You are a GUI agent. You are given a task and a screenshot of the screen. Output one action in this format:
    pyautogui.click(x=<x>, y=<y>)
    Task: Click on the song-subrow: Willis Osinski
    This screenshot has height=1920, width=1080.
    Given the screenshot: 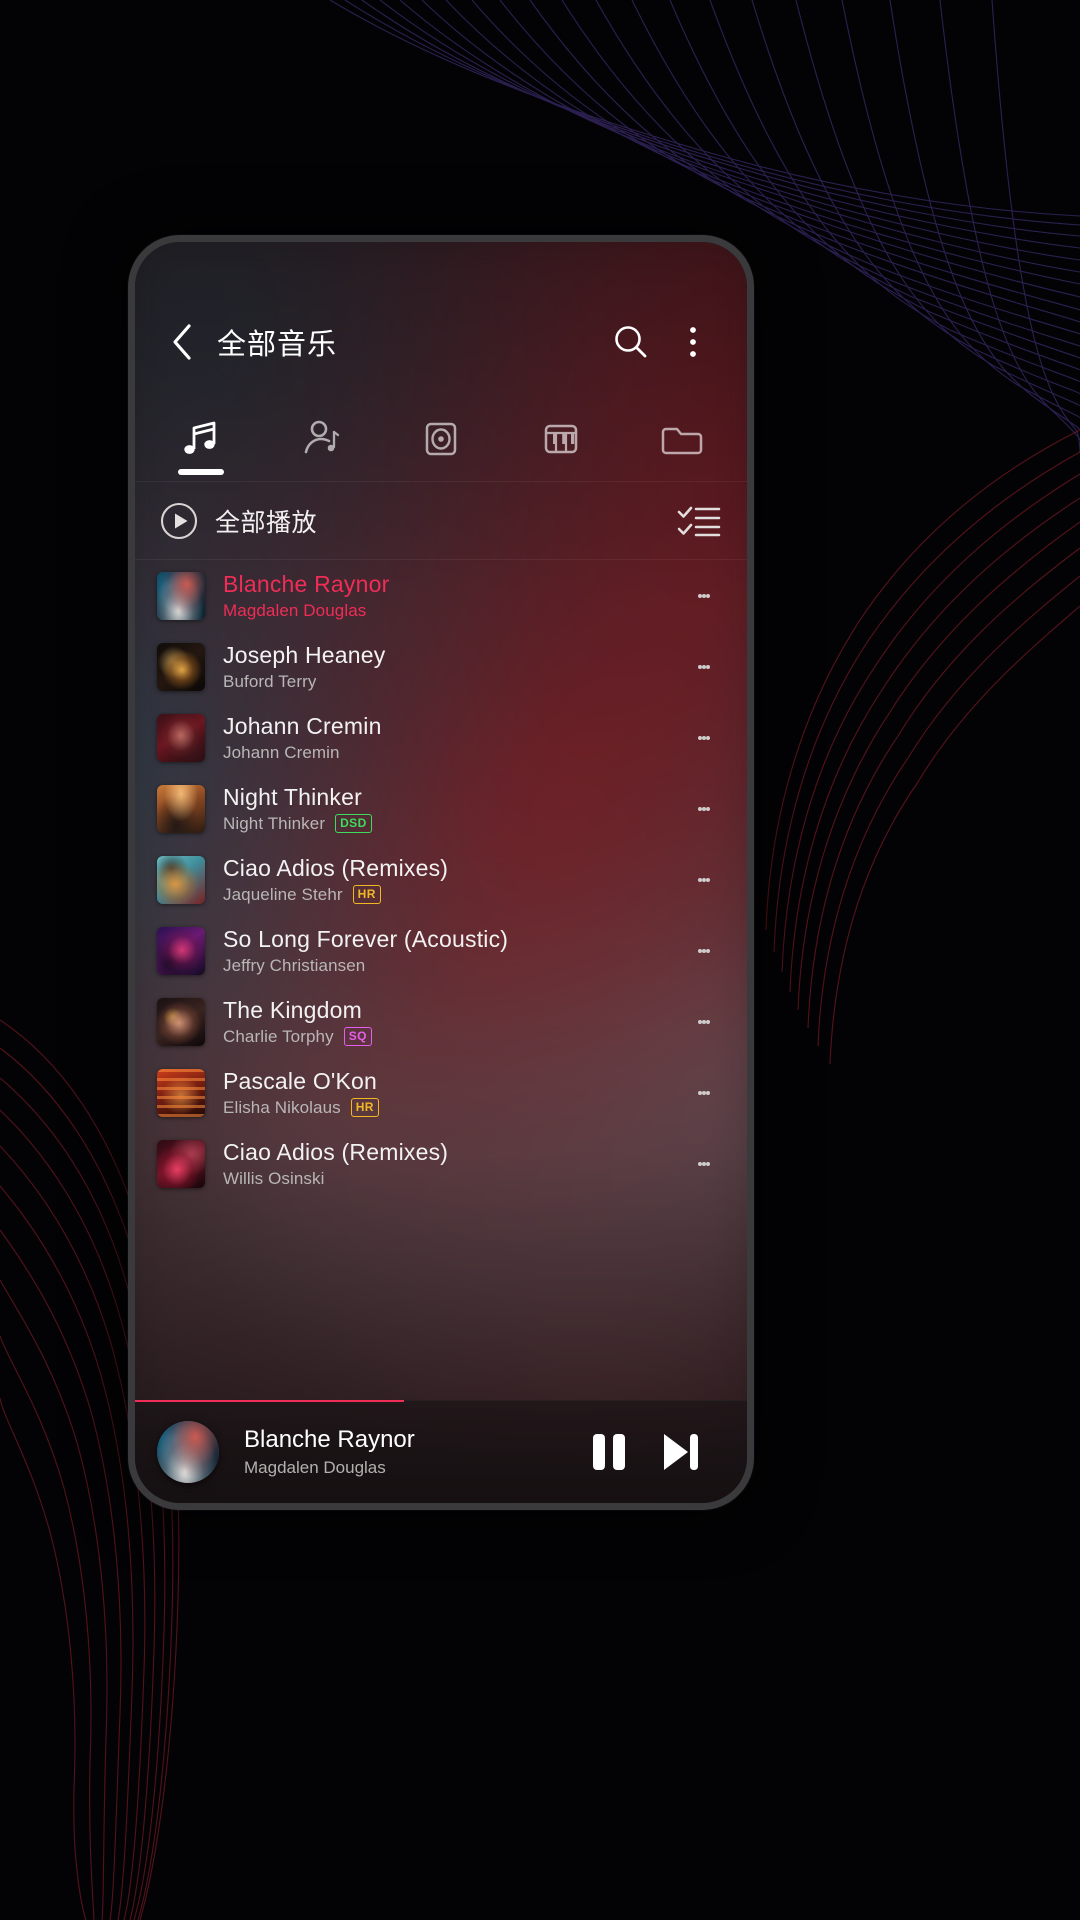 What is the action you would take?
    pyautogui.click(x=452, y=1179)
    